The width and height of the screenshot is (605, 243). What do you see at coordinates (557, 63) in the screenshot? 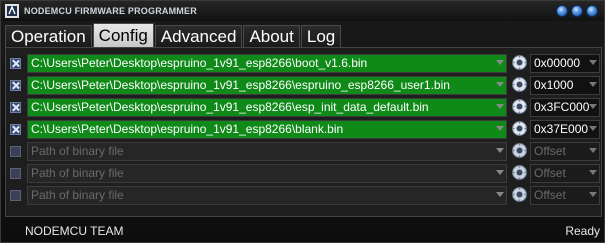
I see `offset-text: 0x00000` at bounding box center [557, 63].